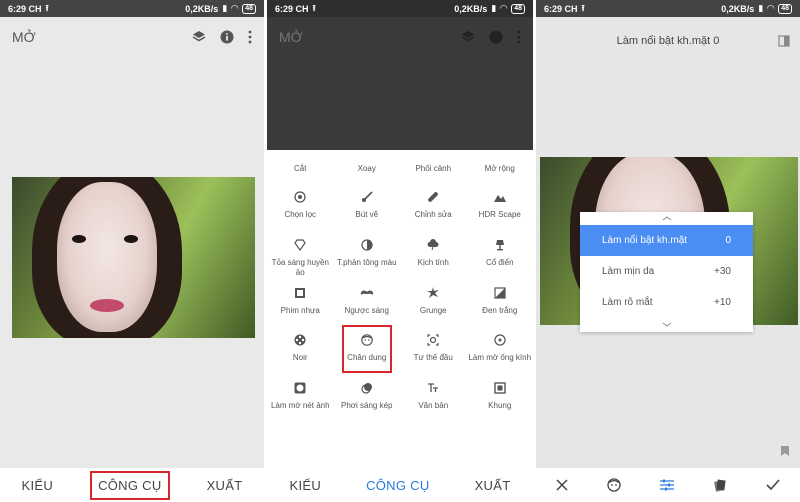 The image size is (800, 502). What do you see at coordinates (500, 397) in the screenshot?
I see `tool-frames: Khung` at bounding box center [500, 397].